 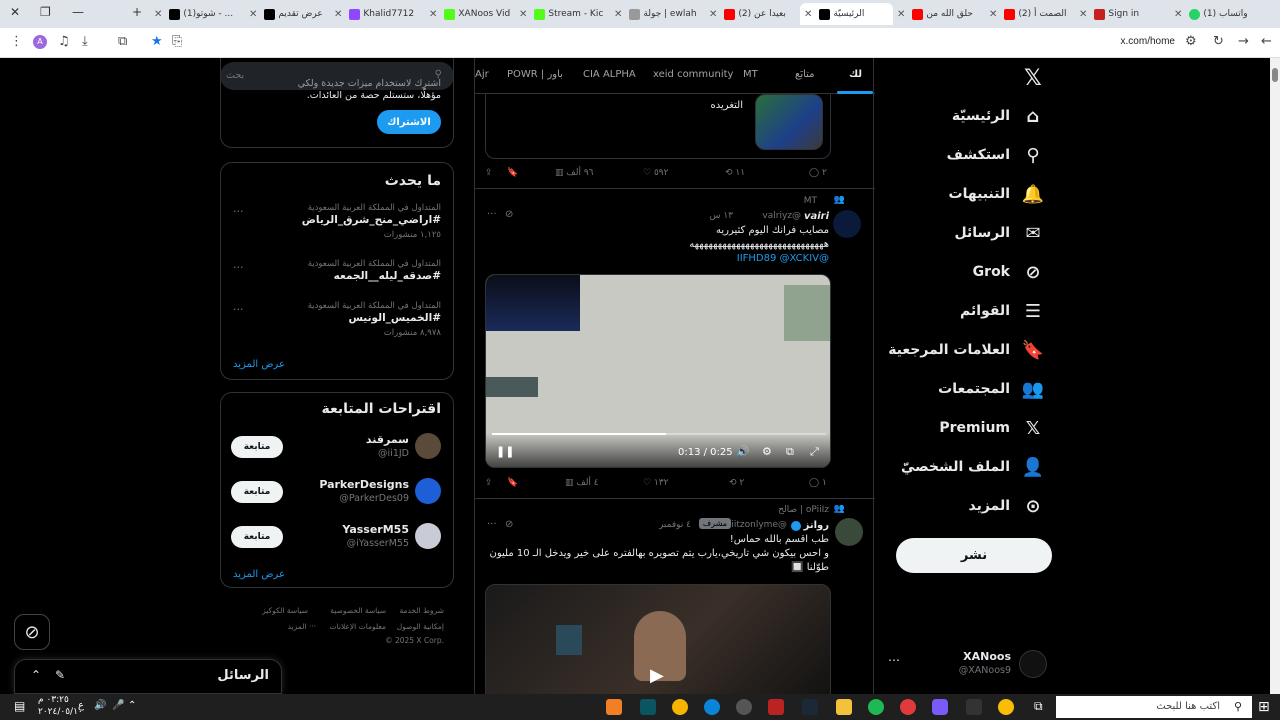 I want to click on subscribe-button: الاشتراك, so click(x=409, y=122).